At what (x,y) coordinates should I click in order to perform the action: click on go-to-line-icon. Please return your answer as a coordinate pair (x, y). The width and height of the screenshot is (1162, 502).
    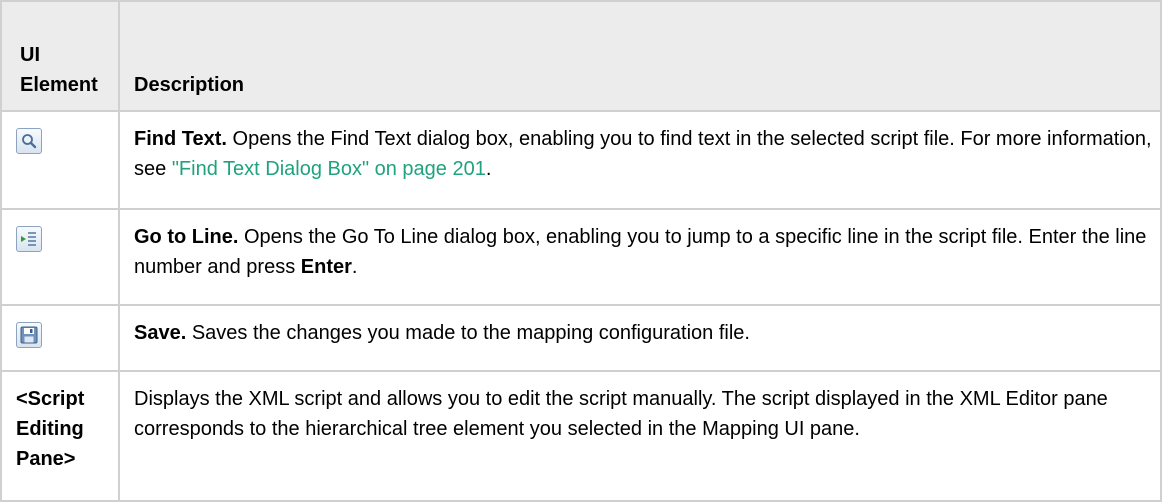
    Looking at the image, I should click on (29, 239).